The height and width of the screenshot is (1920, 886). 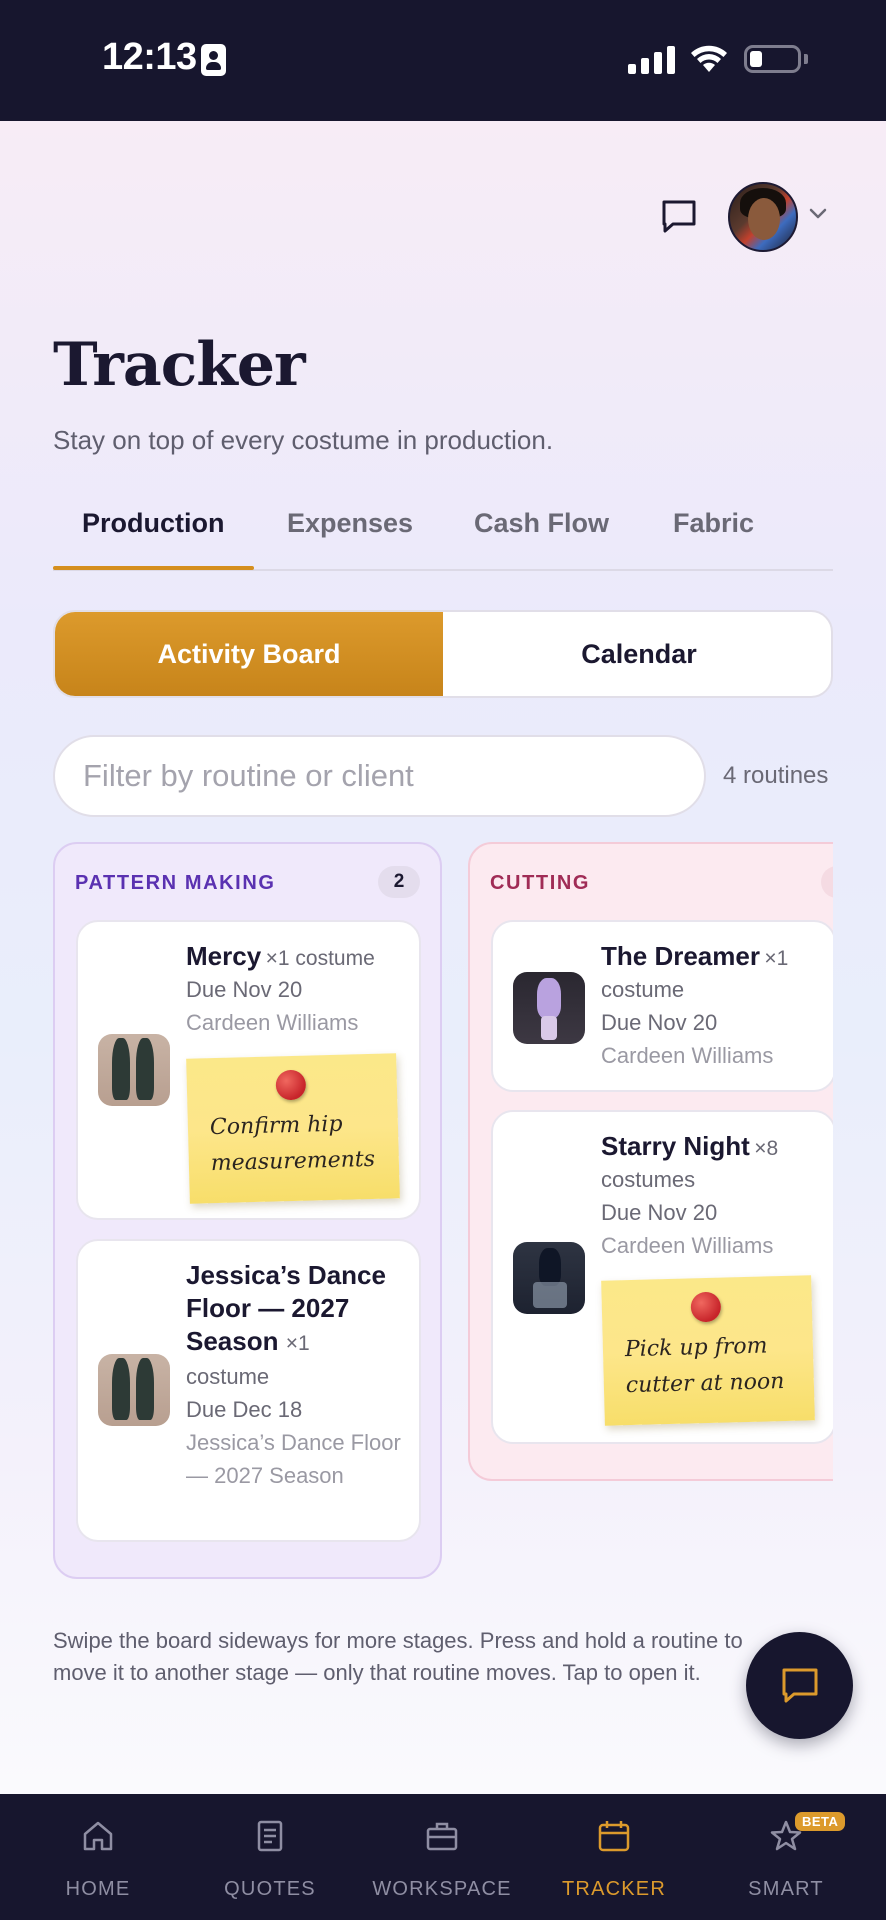 What do you see at coordinates (270, 1889) in the screenshot?
I see `nav-label: QUOTES` at bounding box center [270, 1889].